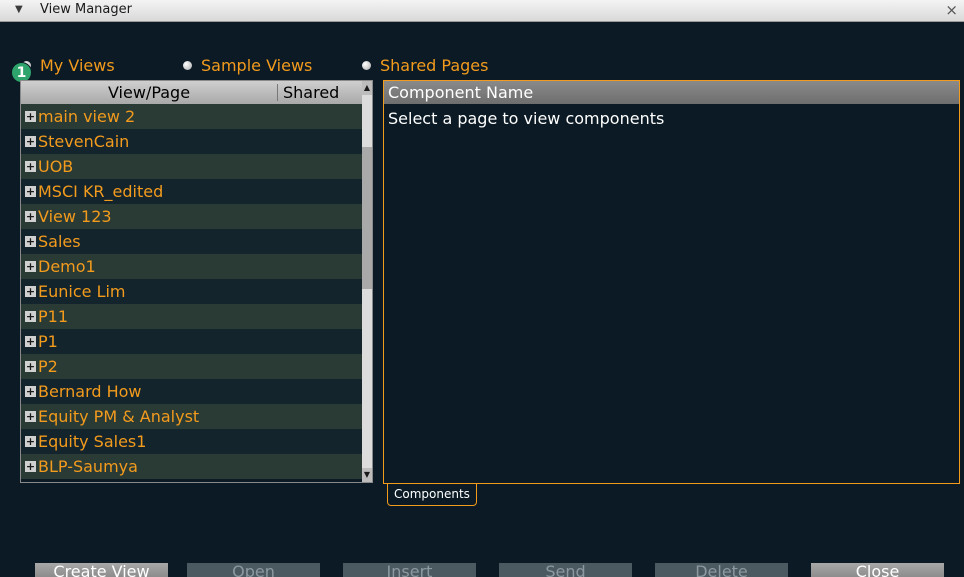  I want to click on components-empty-message: Select a page to view components, so click(526, 118).